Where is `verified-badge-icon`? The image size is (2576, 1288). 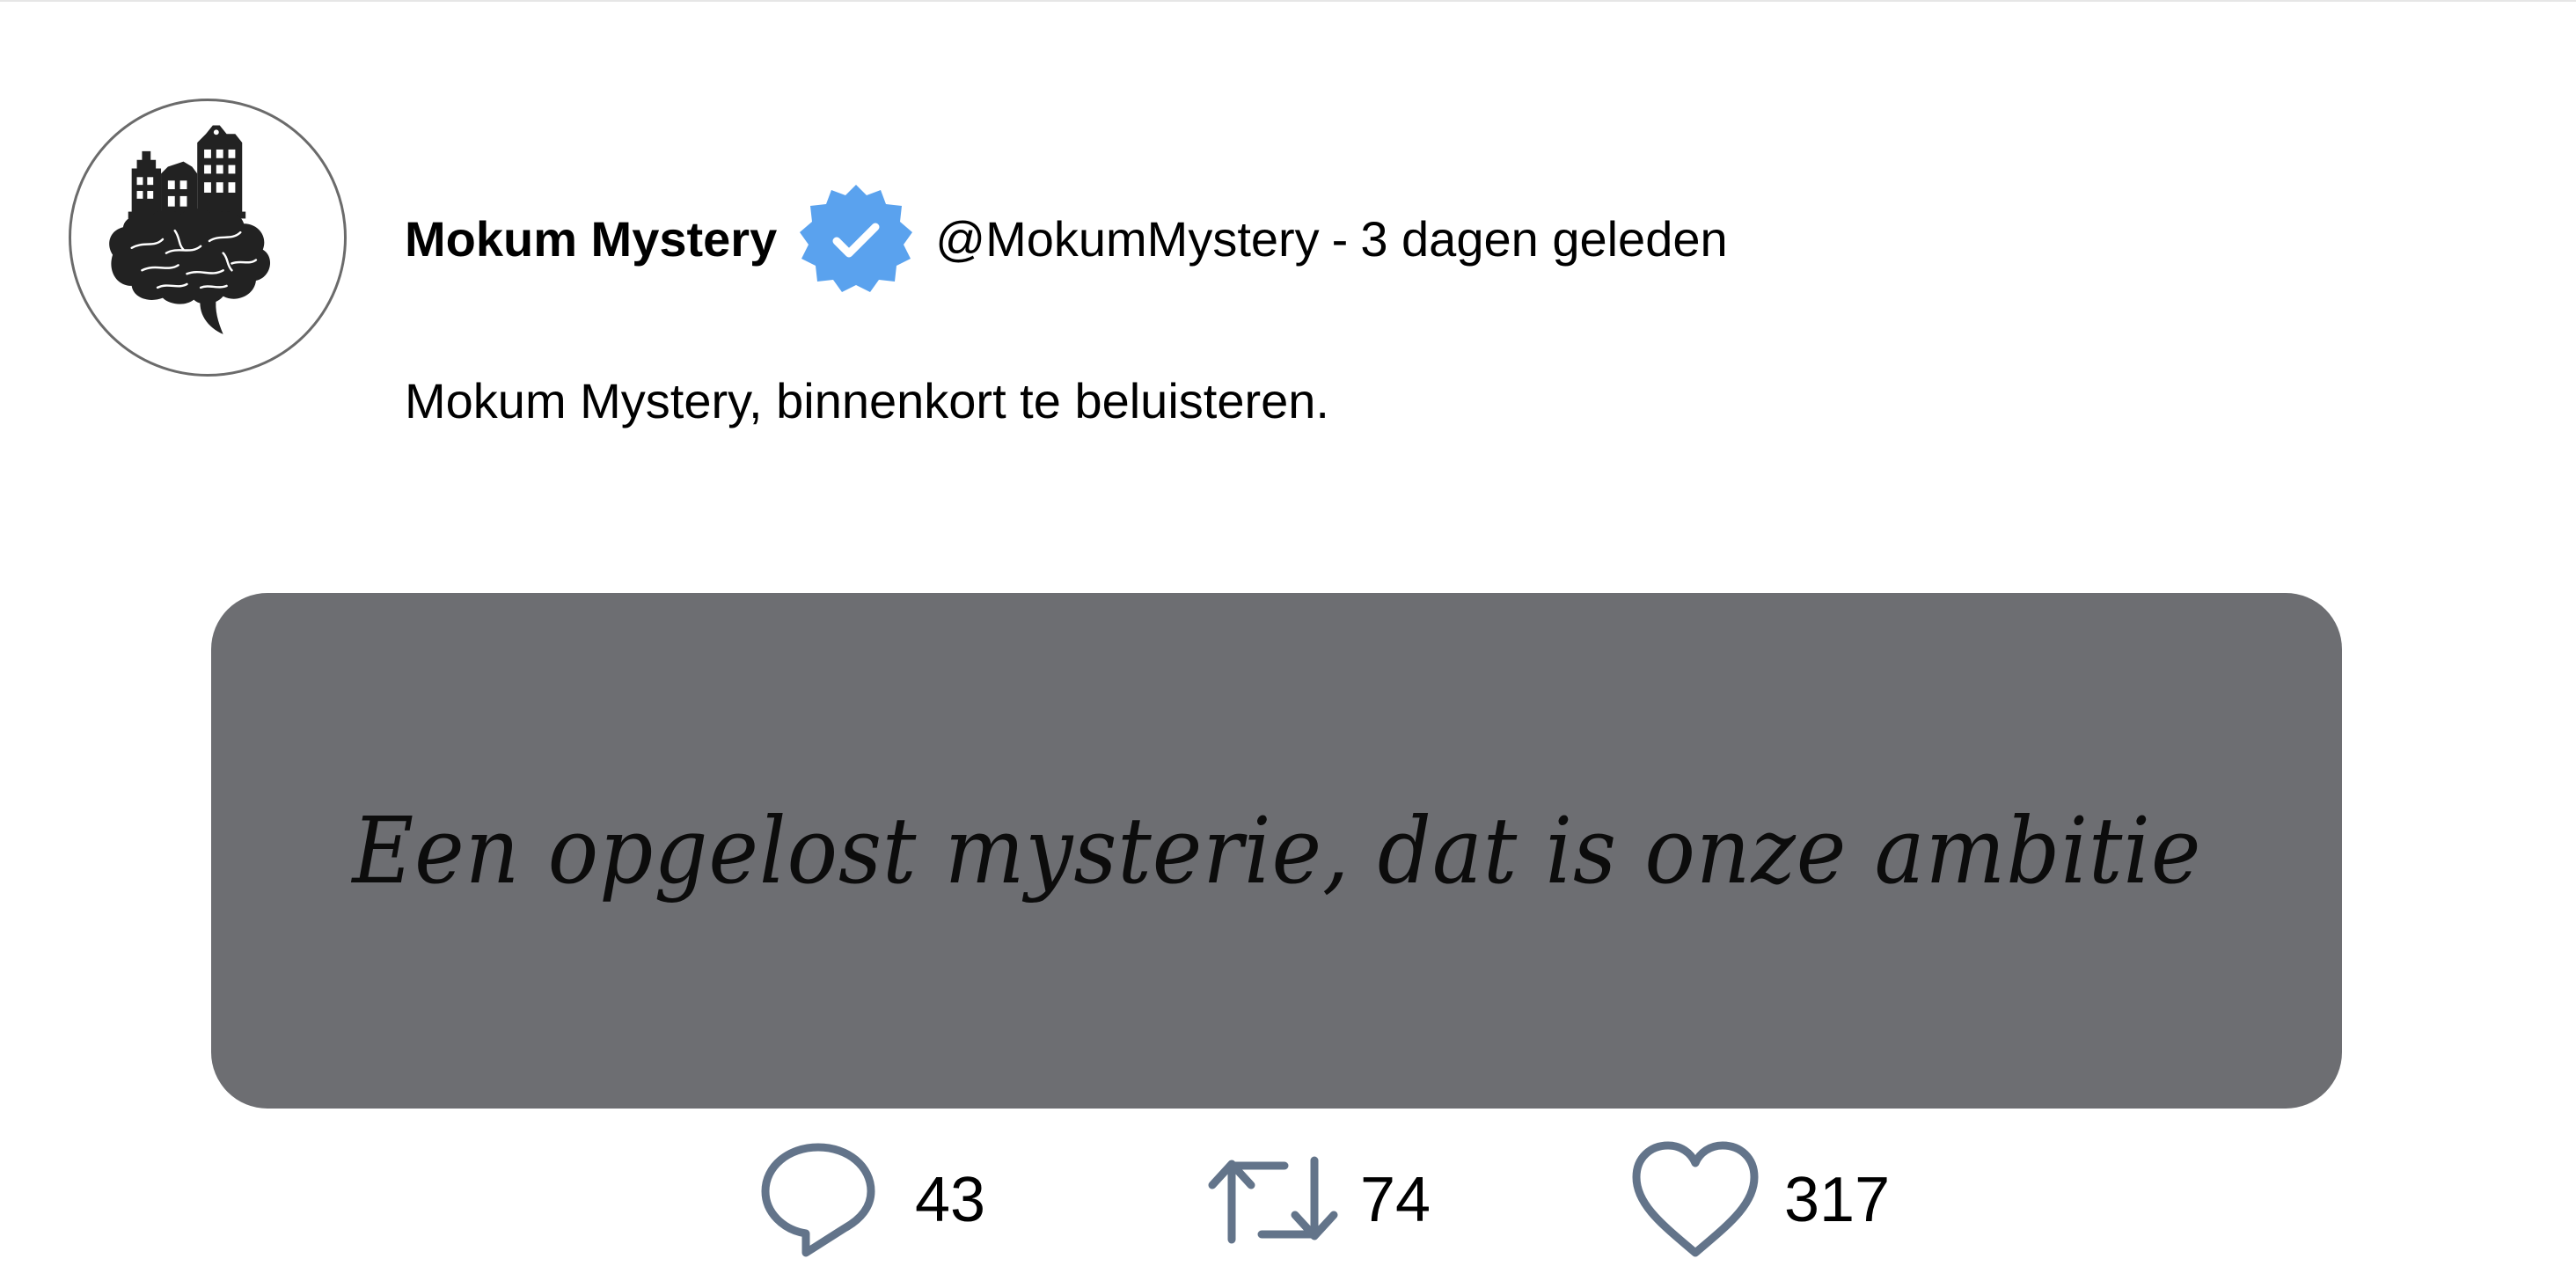
verified-badge-icon is located at coordinates (856, 239).